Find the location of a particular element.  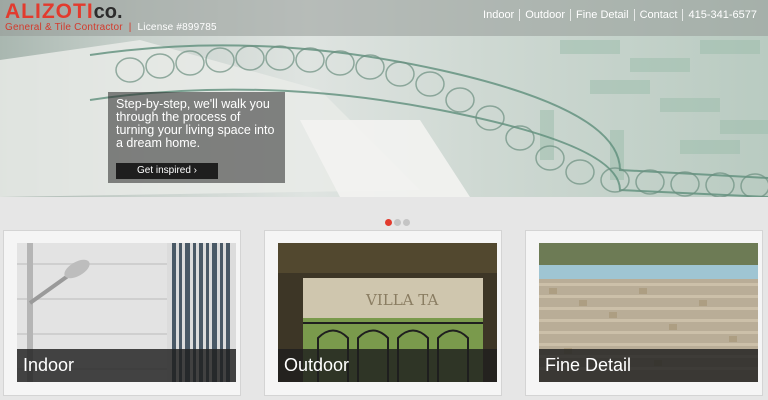

card-indoor: Indoor is located at coordinates (122, 313).